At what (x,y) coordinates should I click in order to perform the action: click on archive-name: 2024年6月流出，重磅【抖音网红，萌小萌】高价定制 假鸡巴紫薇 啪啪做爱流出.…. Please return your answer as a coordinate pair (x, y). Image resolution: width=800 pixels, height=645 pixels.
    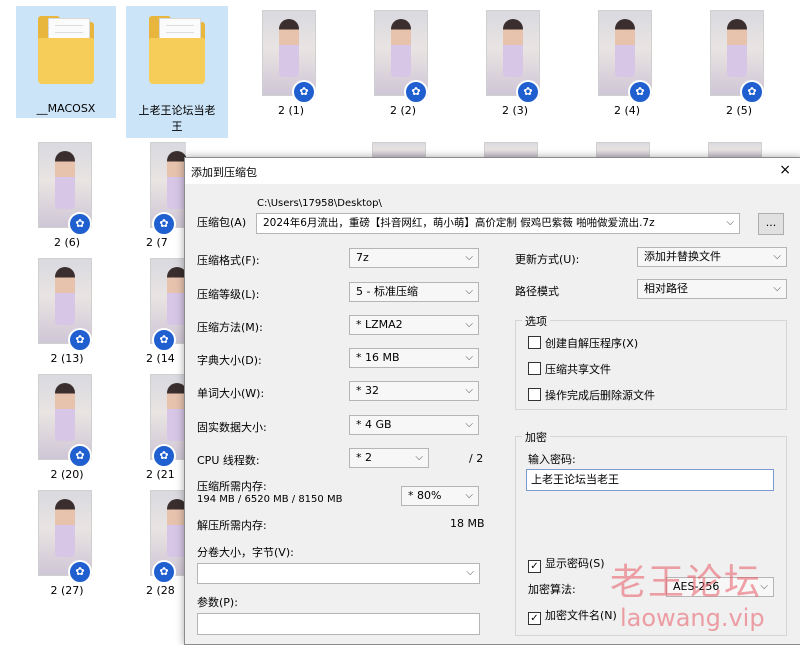
    Looking at the image, I should click on (459, 223).